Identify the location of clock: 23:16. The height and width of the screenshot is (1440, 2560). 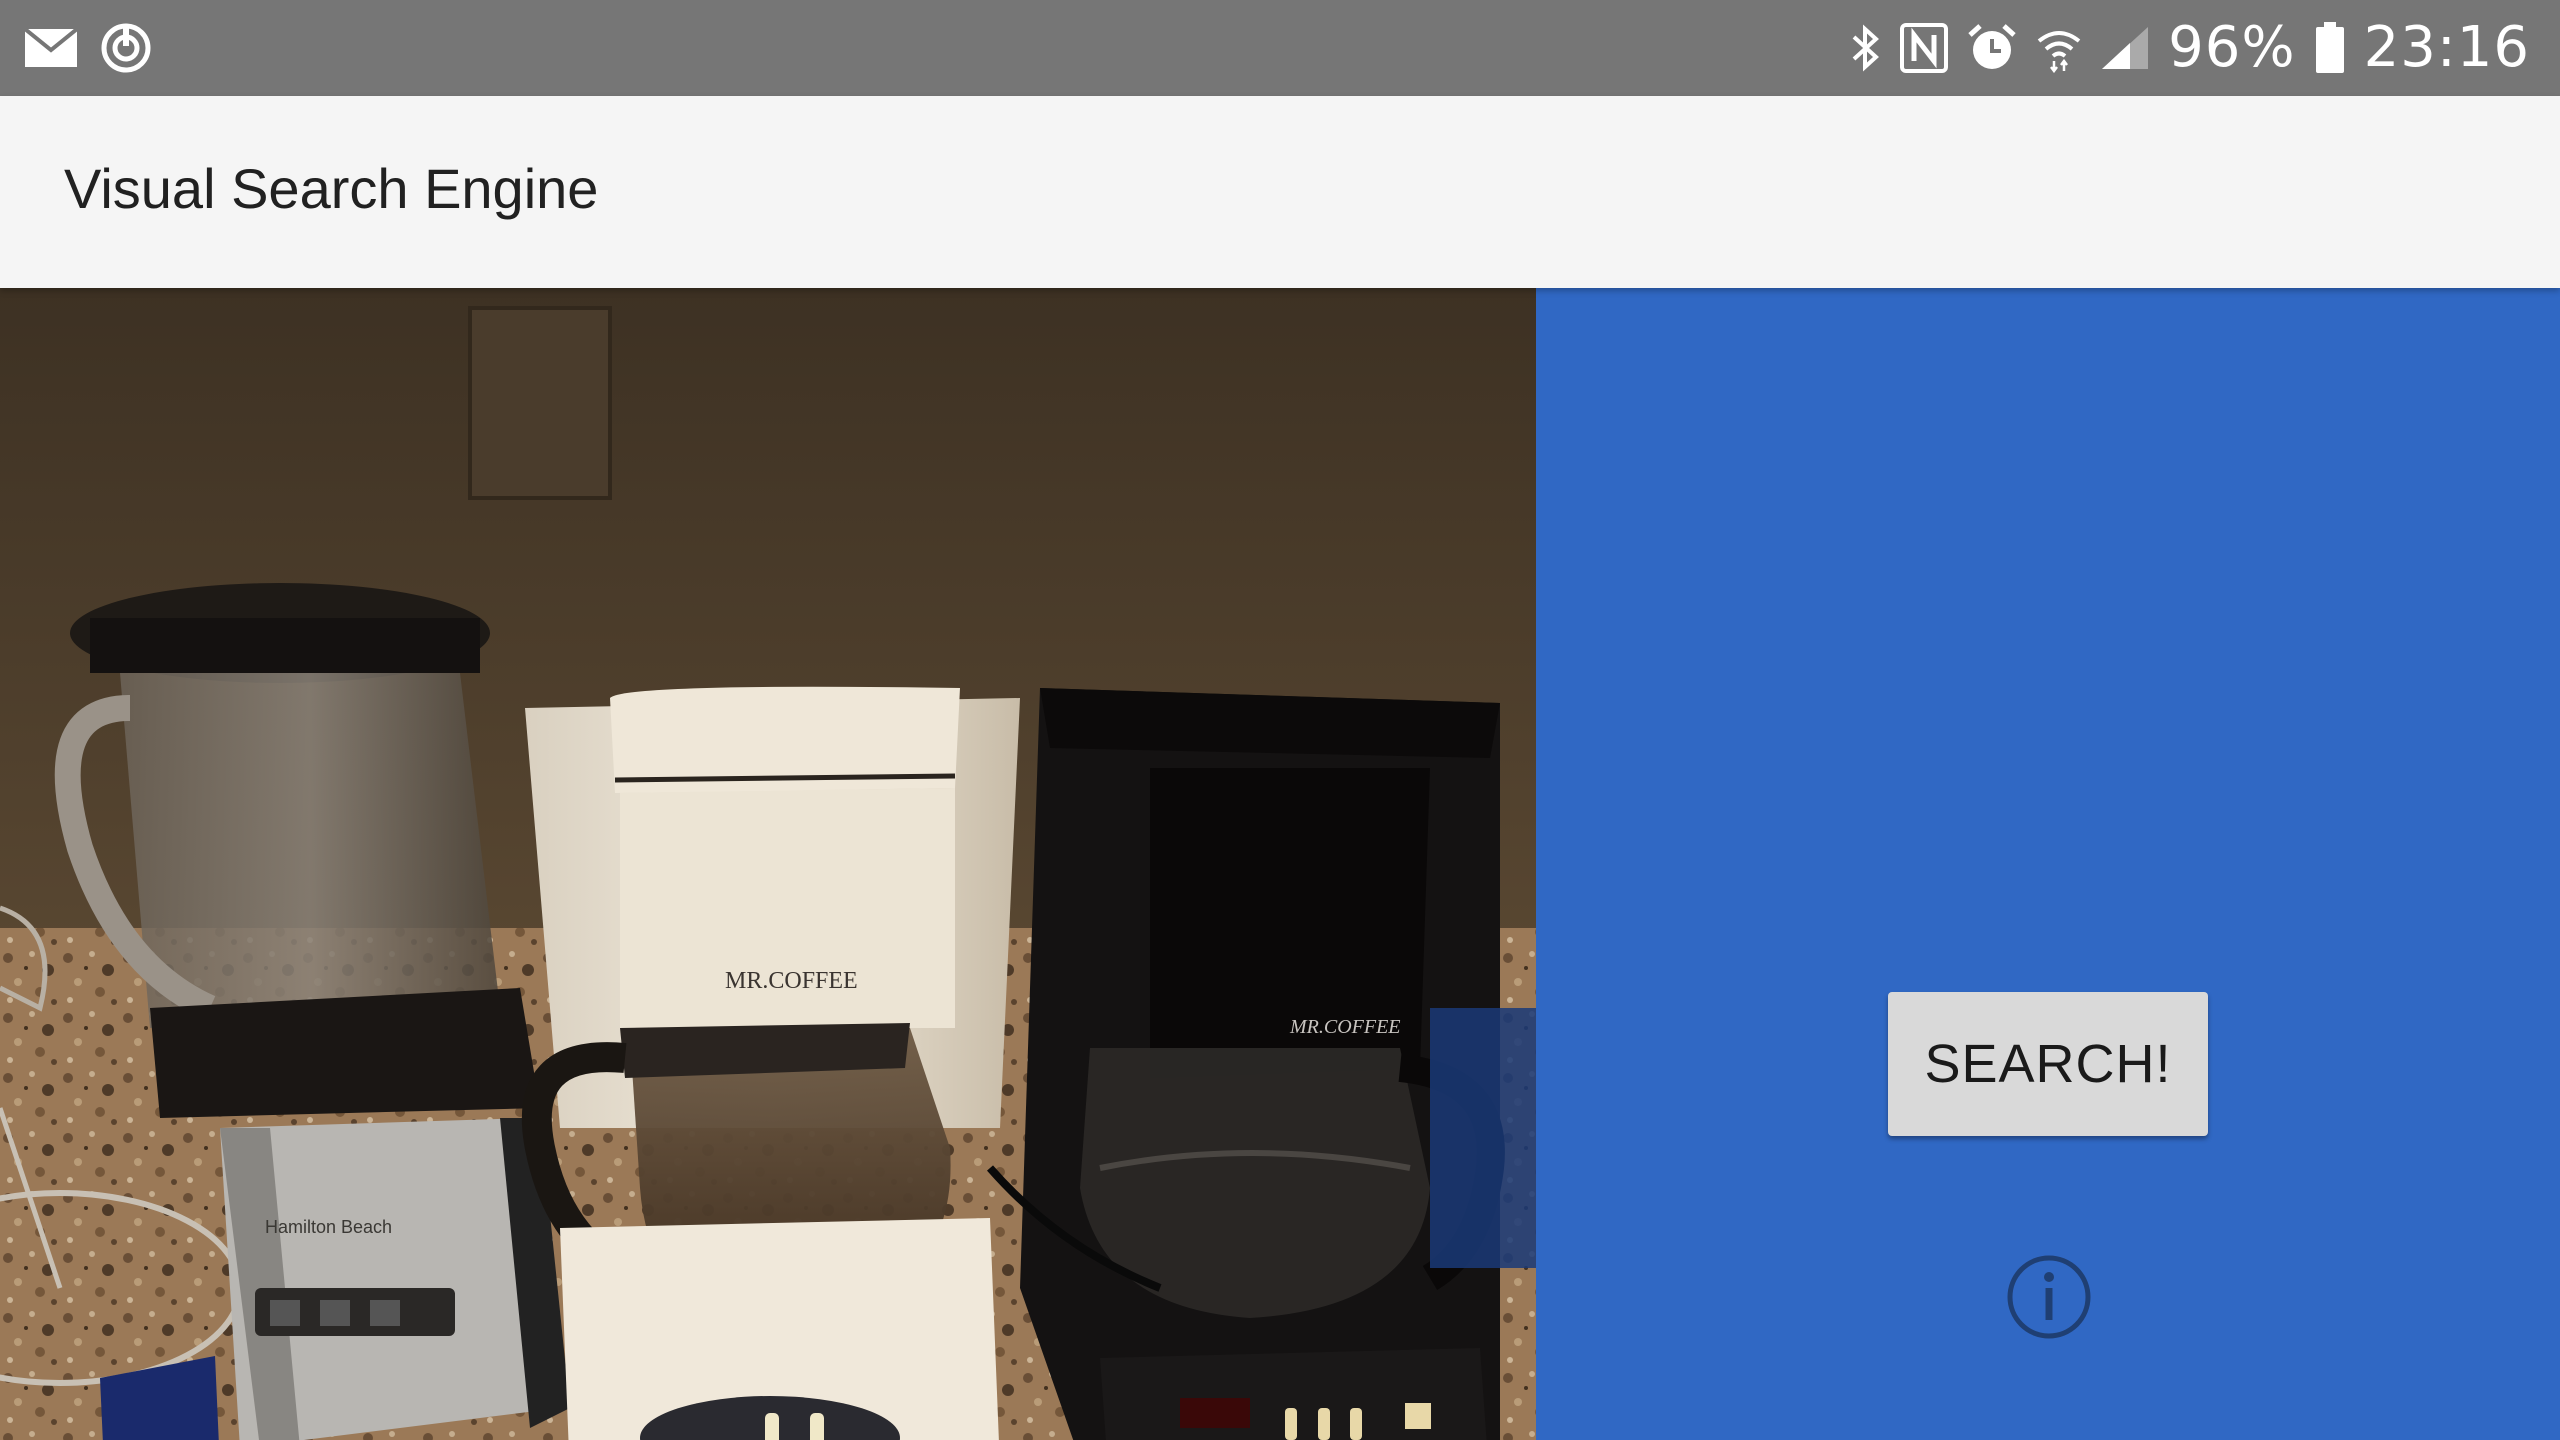
(2446, 47).